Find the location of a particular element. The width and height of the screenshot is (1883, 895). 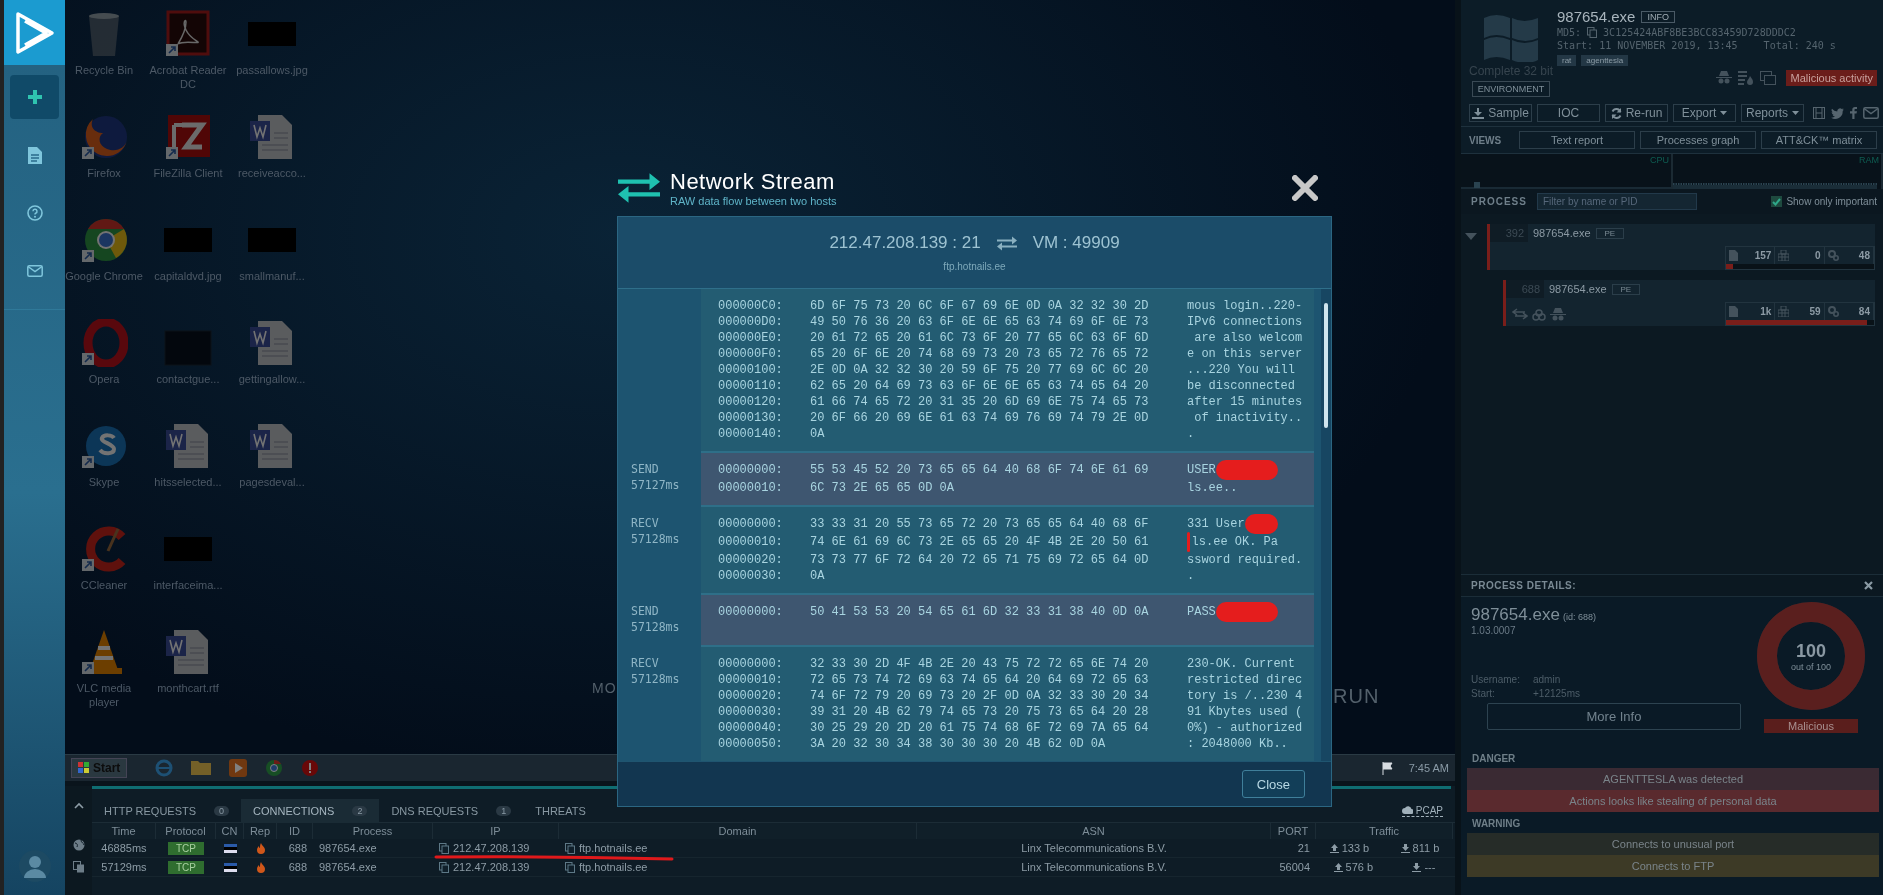

icon-label: Skype is located at coordinates (104, 482).